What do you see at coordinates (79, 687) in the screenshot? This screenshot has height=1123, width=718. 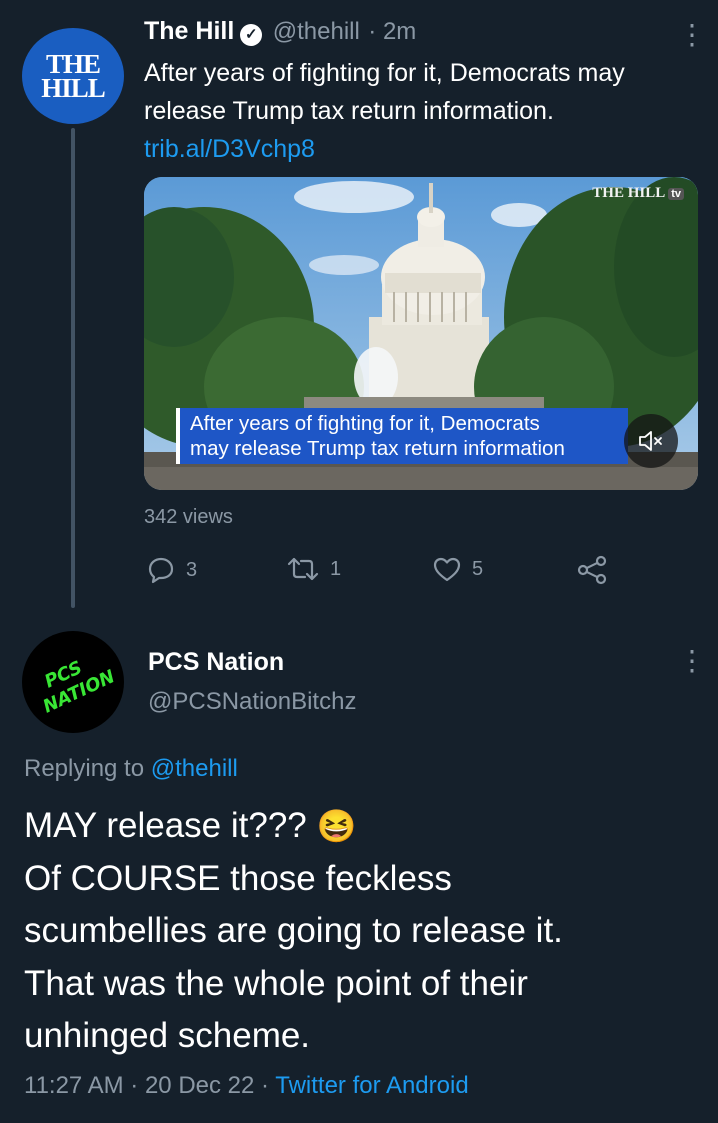 I see `pcs-nation-logo: PCS NATION` at bounding box center [79, 687].